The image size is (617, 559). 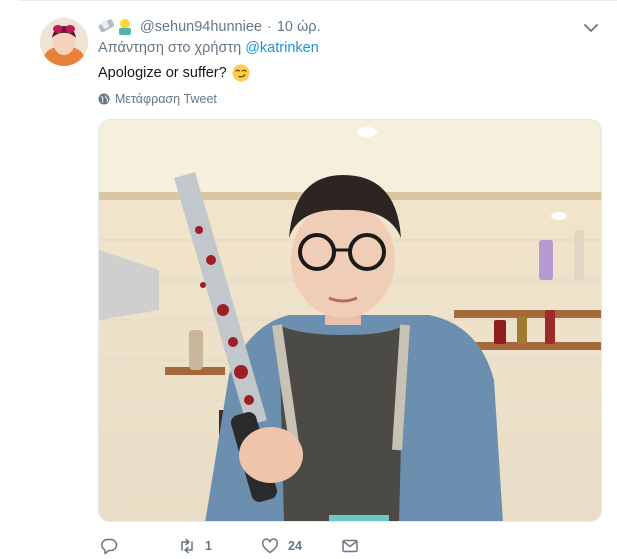 What do you see at coordinates (162, 73) in the screenshot?
I see `tweet-body: Apologize or suffer?` at bounding box center [162, 73].